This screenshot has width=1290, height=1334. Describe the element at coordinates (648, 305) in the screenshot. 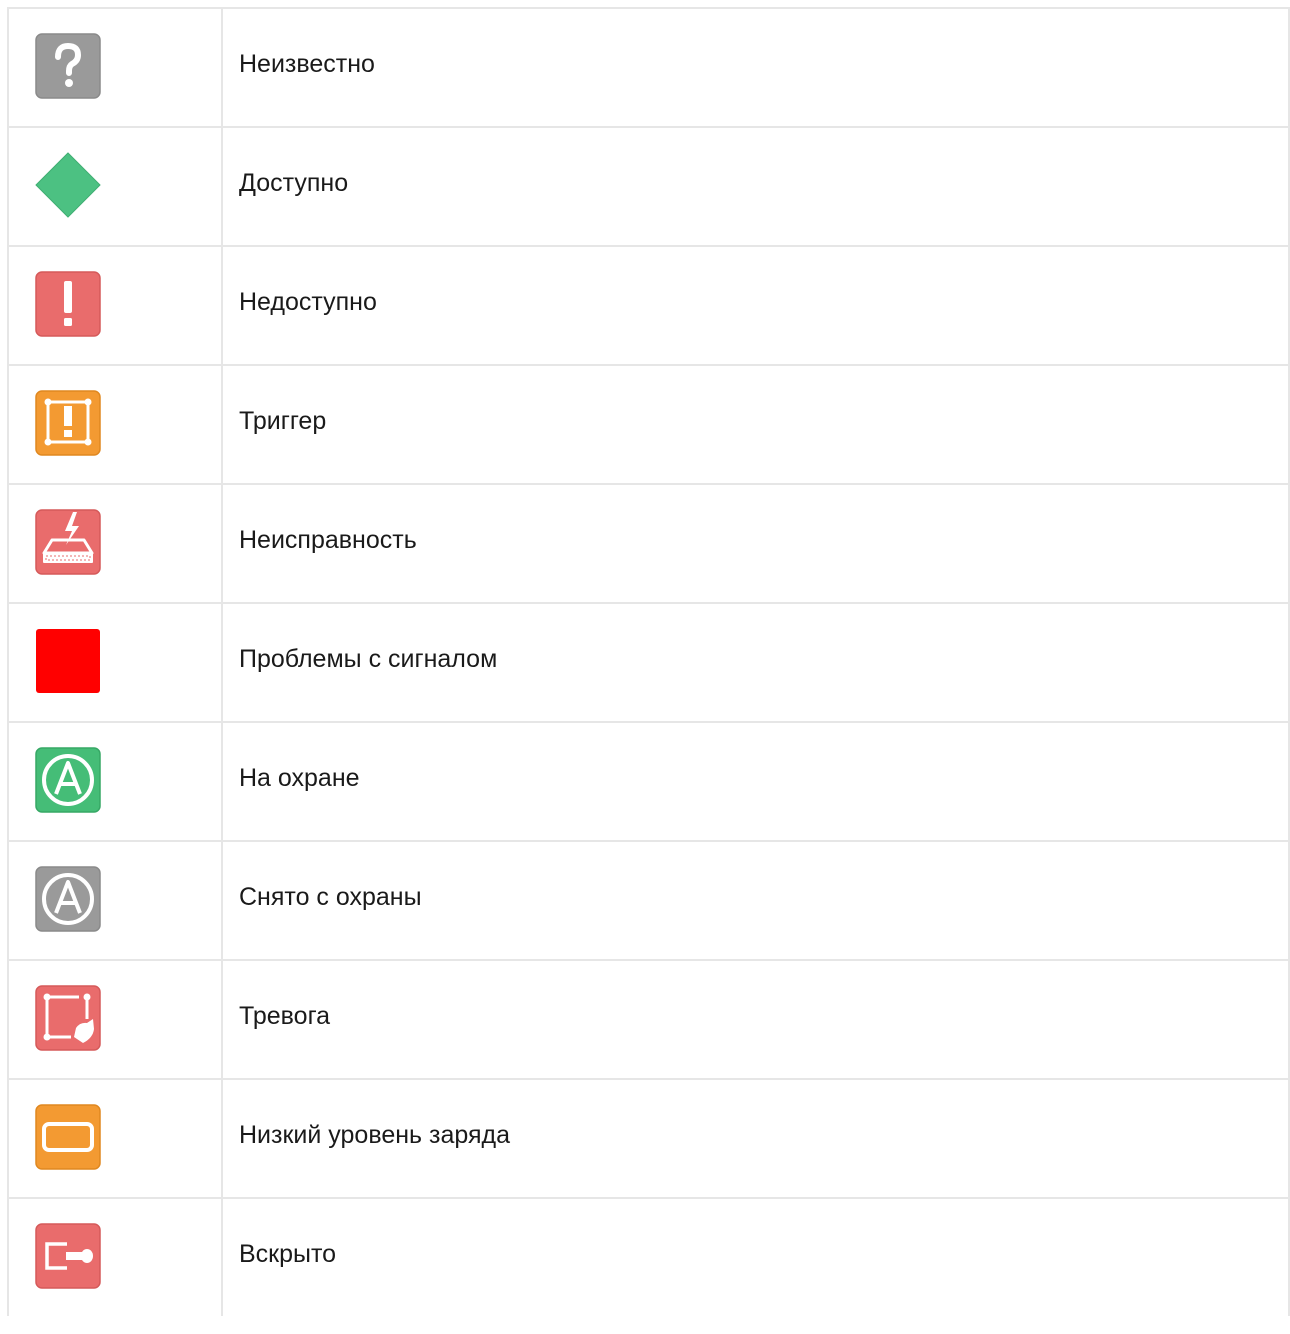

I see `table-row: Недоступно` at that location.